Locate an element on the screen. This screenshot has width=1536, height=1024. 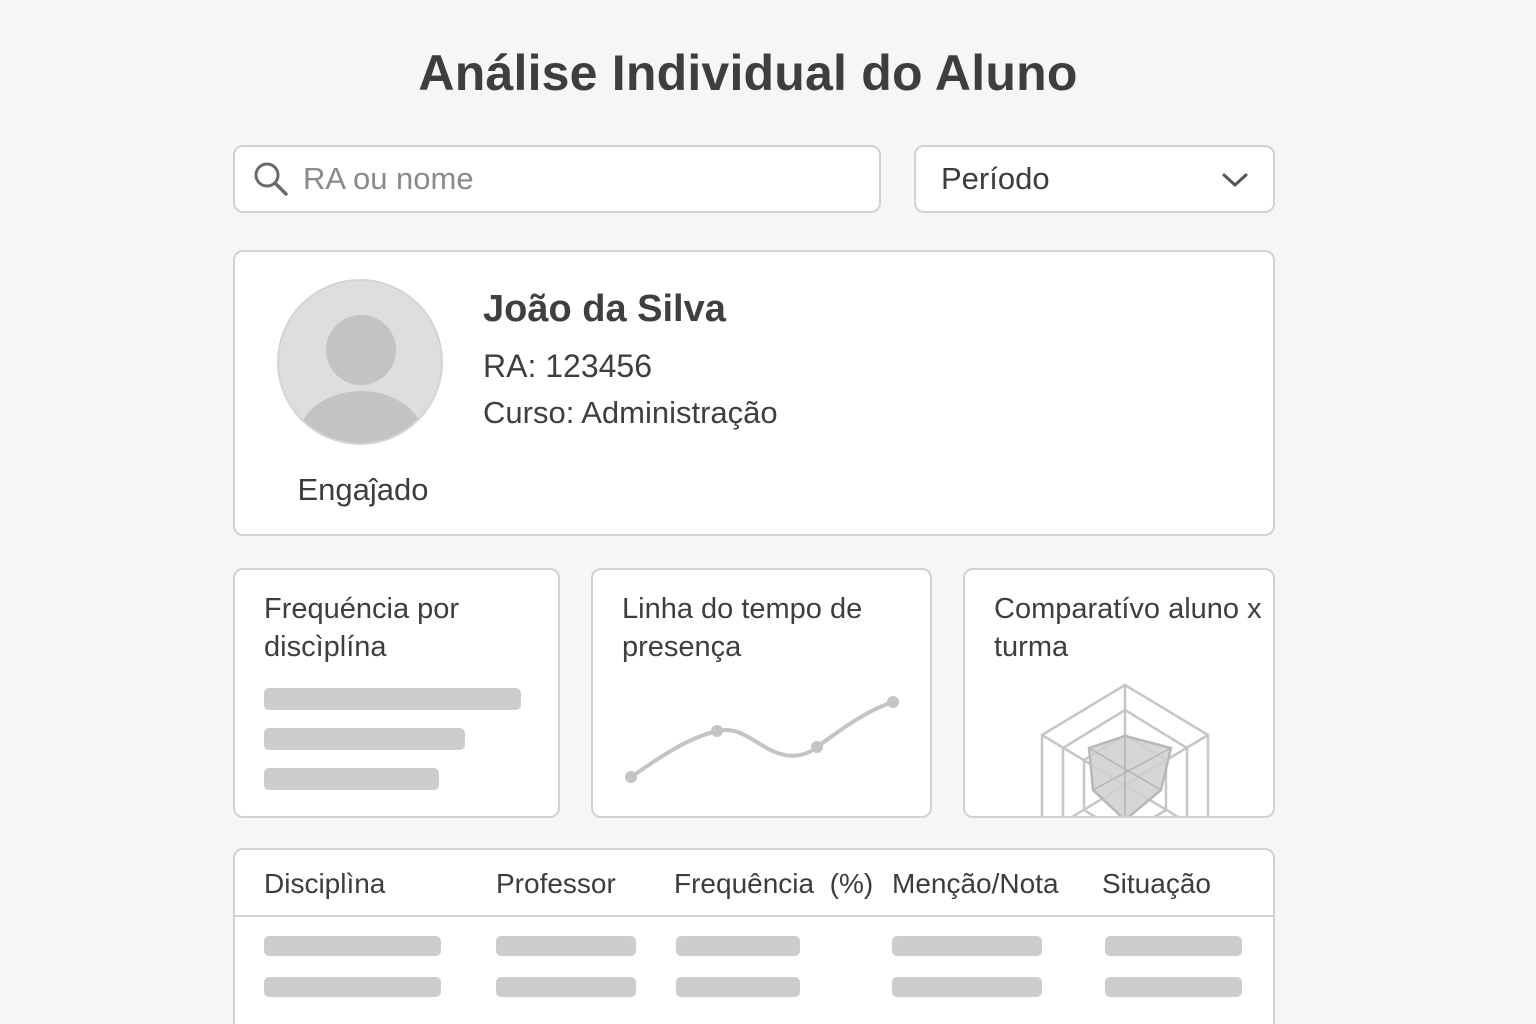
student-course: Curso: Administração is located at coordinates (630, 412).